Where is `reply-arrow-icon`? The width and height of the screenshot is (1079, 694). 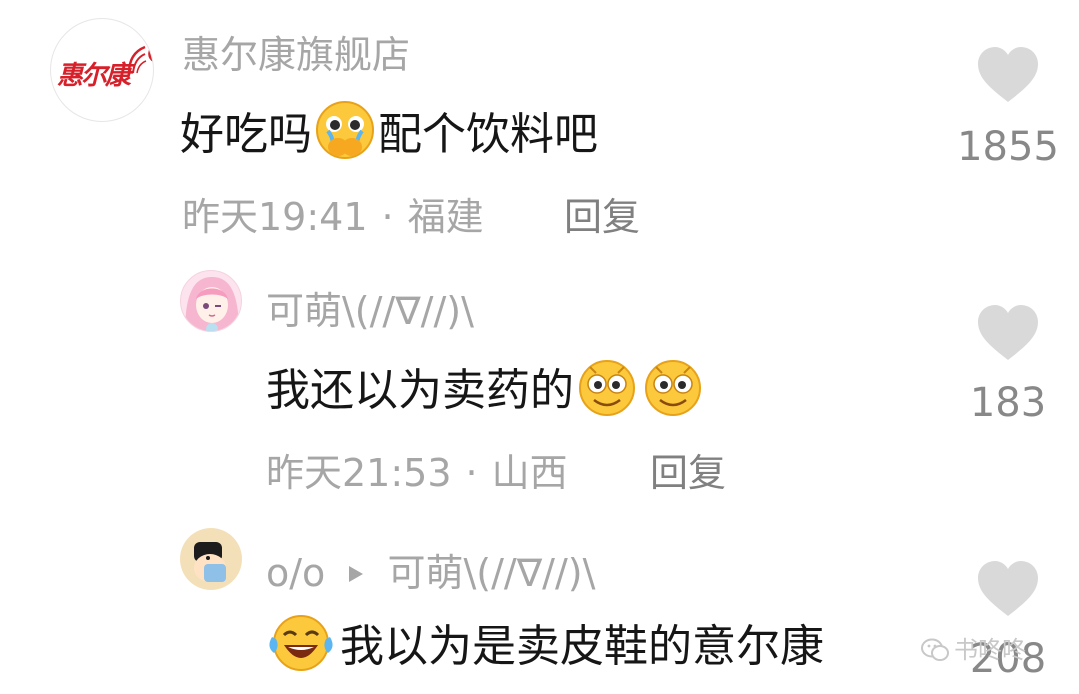 reply-arrow-icon is located at coordinates (356, 574).